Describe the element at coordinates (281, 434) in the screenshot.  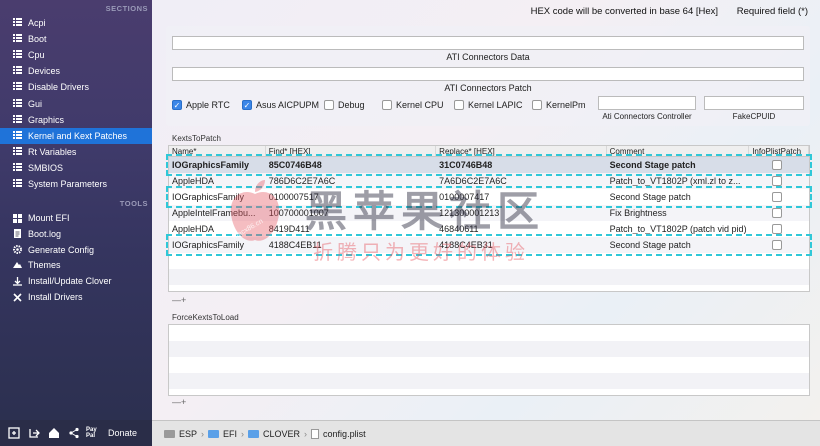
I see `path-clover: CLOVER` at that location.